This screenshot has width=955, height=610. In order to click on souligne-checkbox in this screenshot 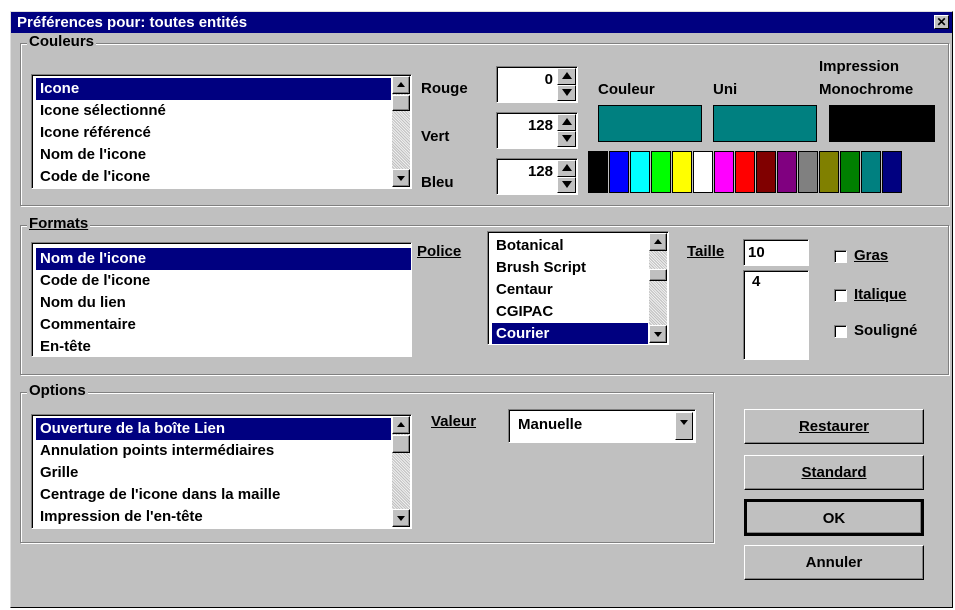, I will do `click(840, 331)`.